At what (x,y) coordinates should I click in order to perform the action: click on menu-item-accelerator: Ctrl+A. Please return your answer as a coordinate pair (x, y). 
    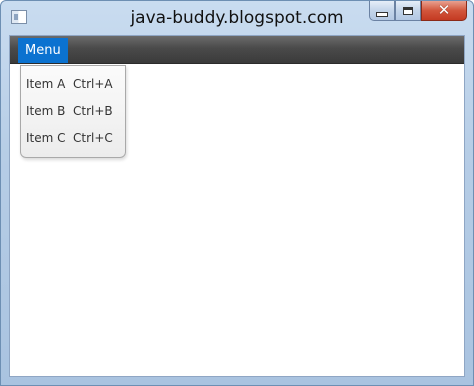
    Looking at the image, I should click on (93, 84).